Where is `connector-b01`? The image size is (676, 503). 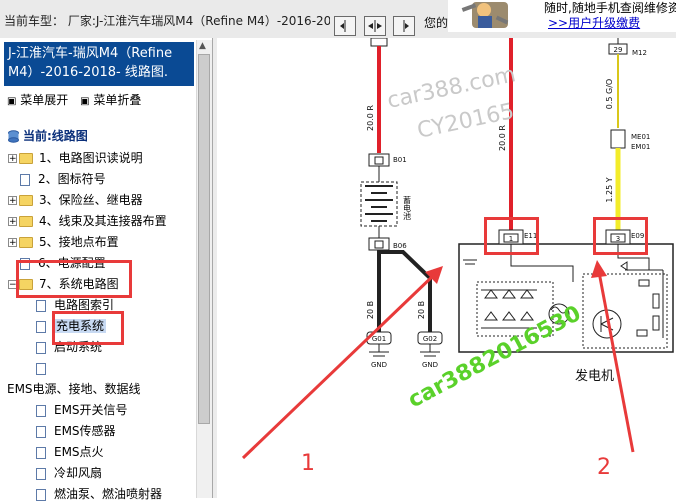 connector-b01 is located at coordinates (379, 160).